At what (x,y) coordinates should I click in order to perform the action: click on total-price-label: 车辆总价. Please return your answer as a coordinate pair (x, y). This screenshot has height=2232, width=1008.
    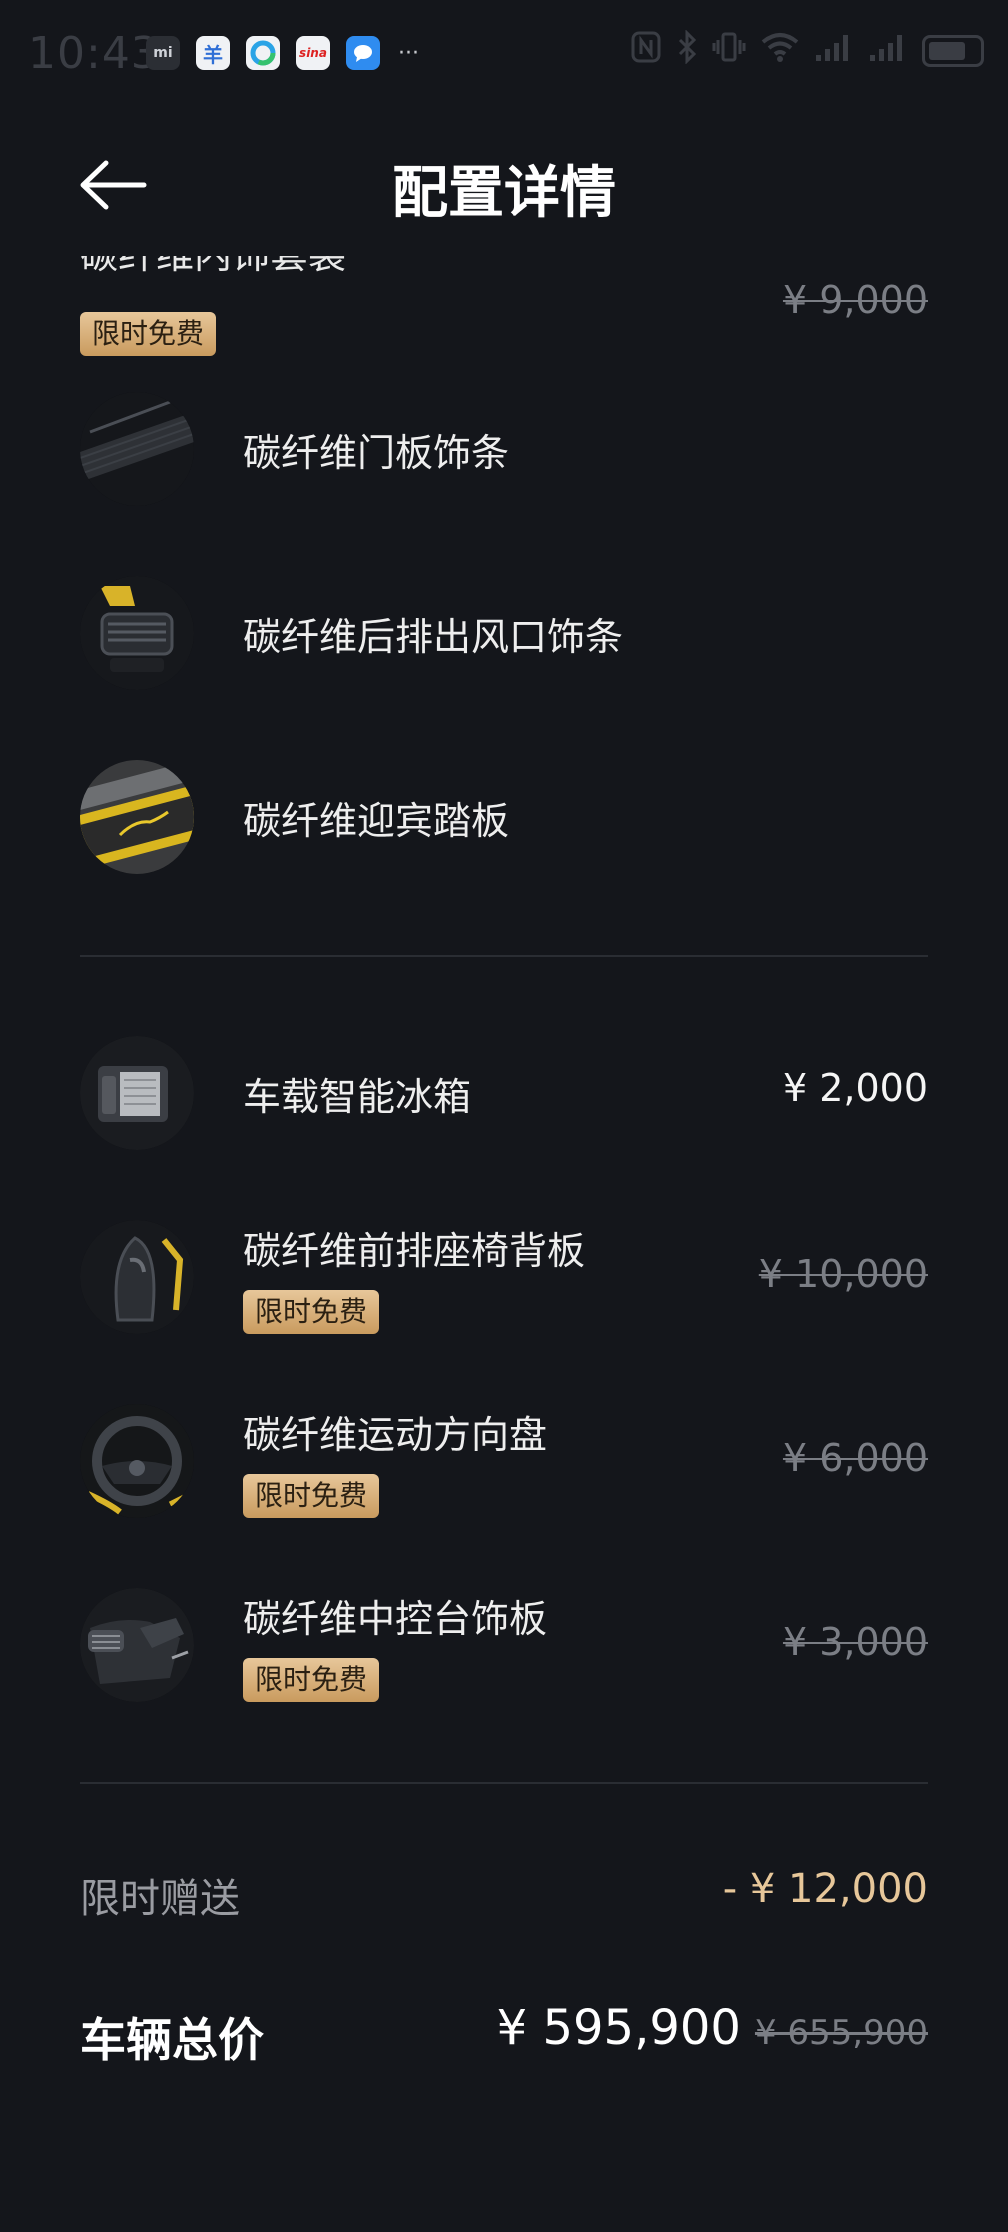
    Looking at the image, I should click on (172, 2040).